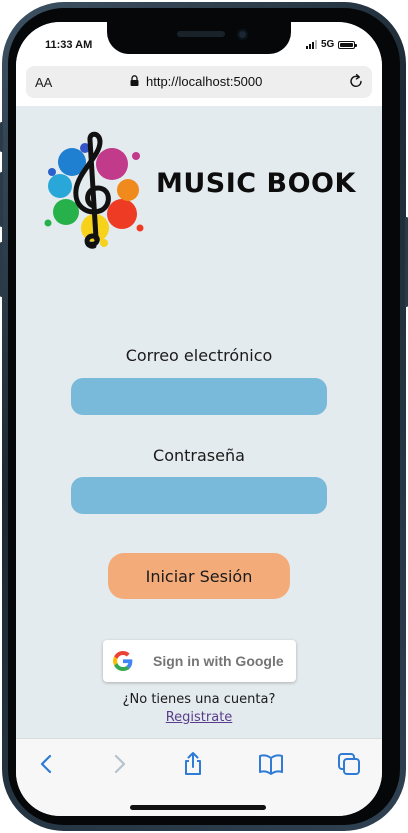 The height and width of the screenshot is (833, 408). Describe the element at coordinates (193, 764) in the screenshot. I see `share-icon` at that location.